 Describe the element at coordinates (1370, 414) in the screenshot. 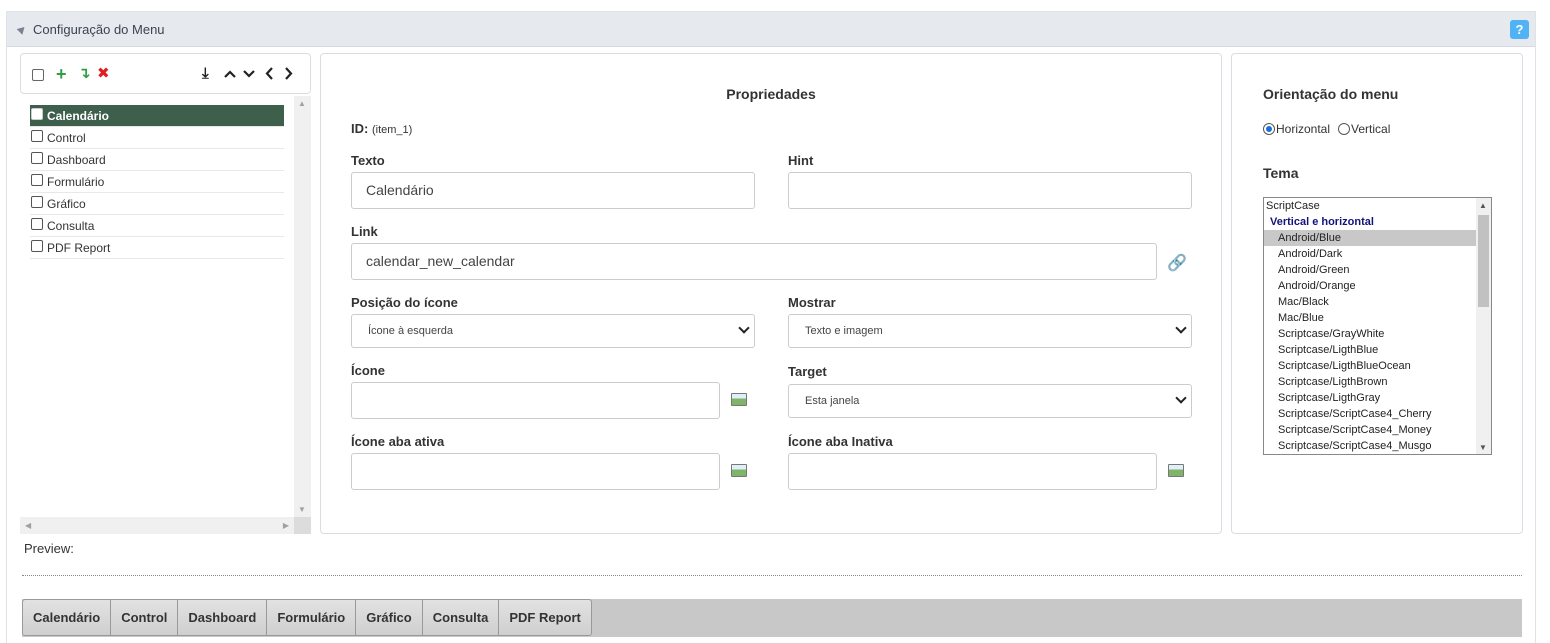

I see `theme-option: Scriptcase/ScriptCase4_Cherry` at that location.